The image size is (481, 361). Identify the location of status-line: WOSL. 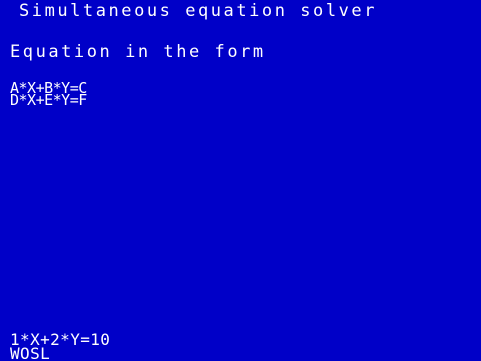
(30, 352).